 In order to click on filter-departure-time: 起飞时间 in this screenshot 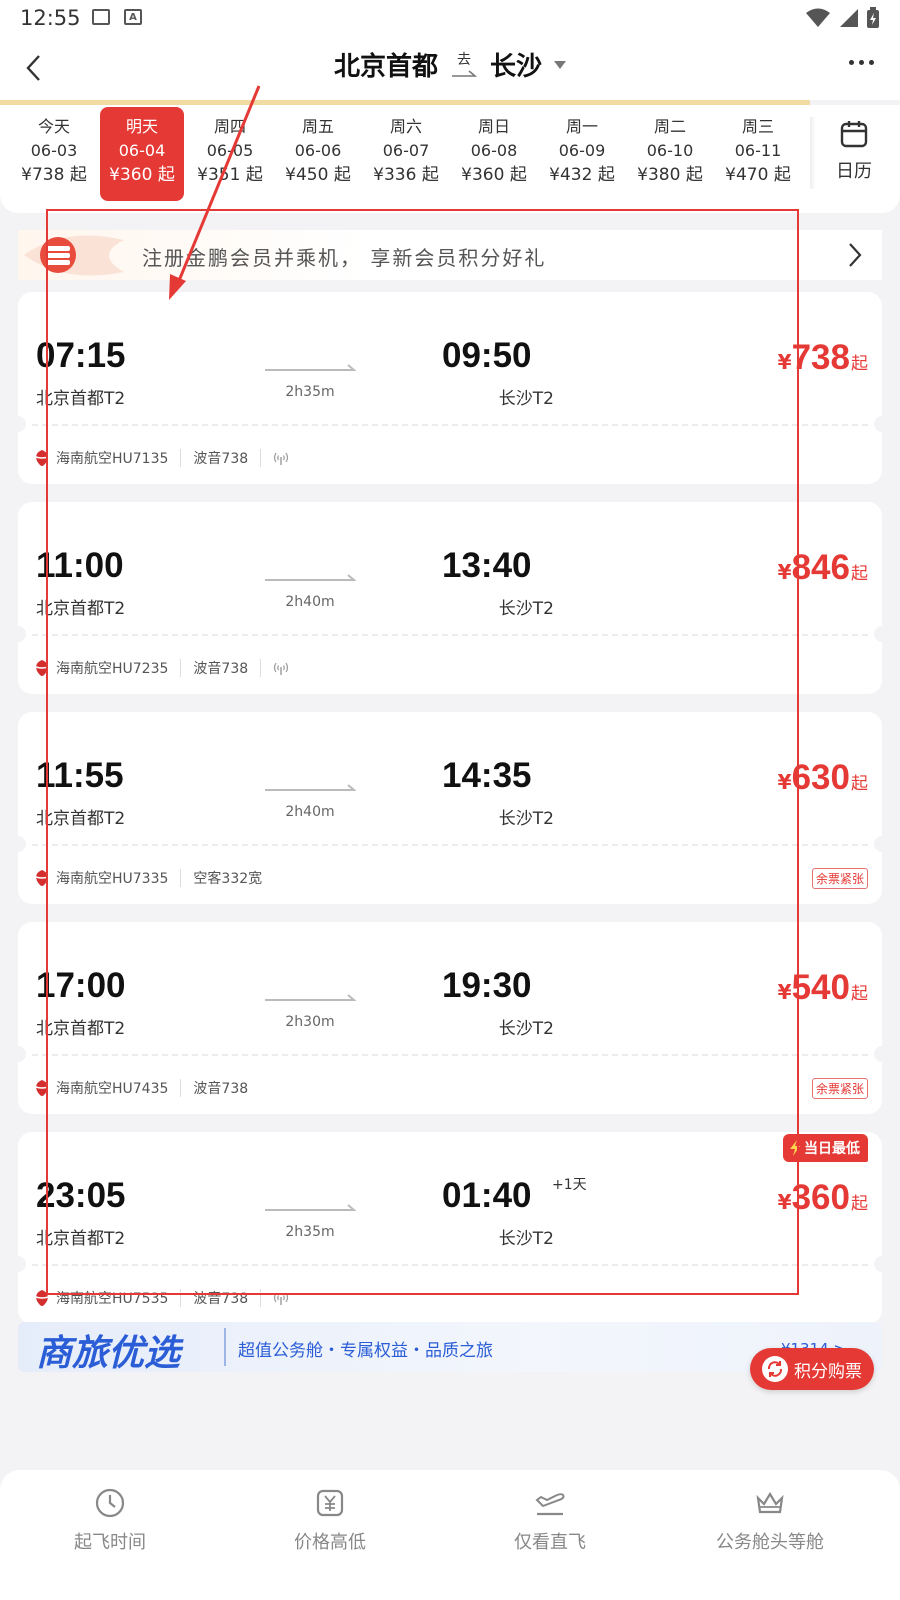, I will do `click(110, 1520)`.